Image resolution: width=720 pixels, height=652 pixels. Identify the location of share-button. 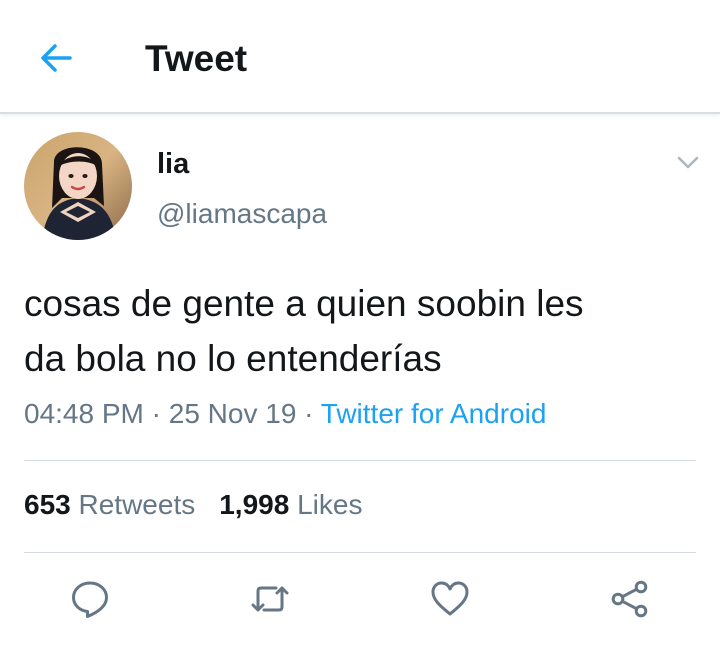
(630, 599).